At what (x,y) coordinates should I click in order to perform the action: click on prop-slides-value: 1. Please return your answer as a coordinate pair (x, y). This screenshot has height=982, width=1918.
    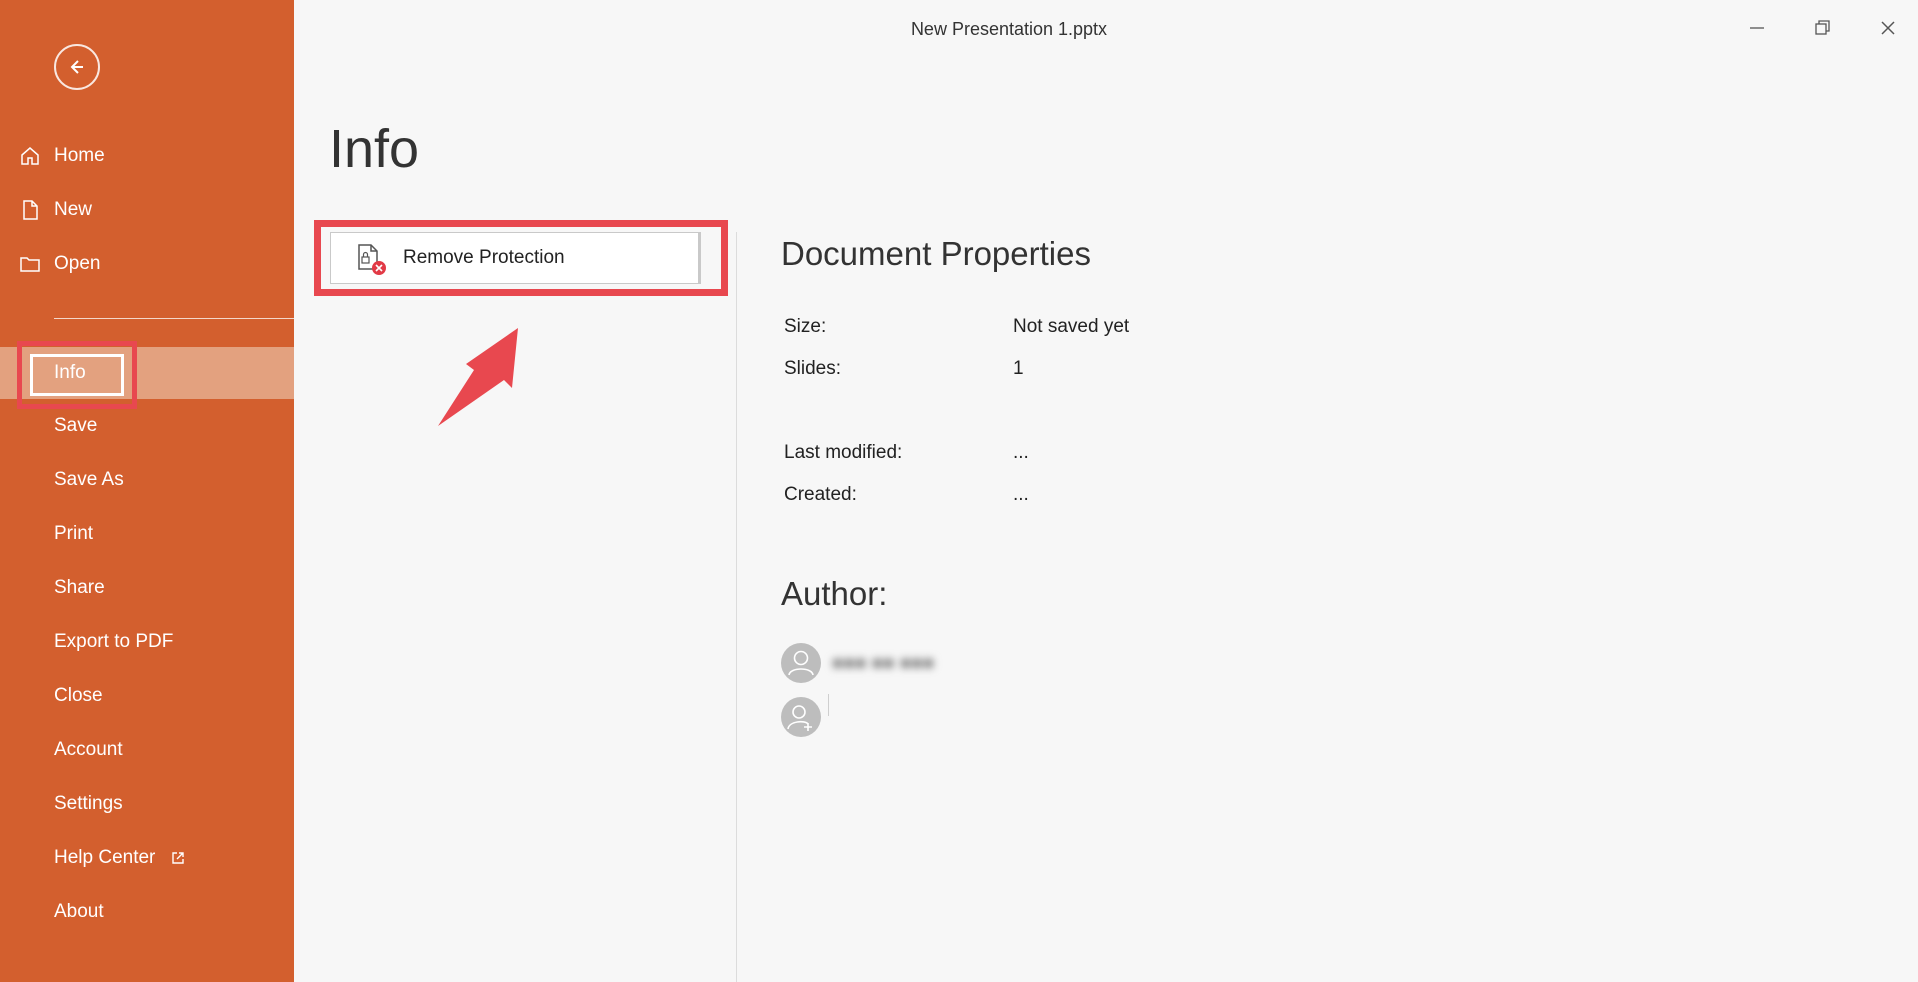
    Looking at the image, I should click on (1018, 368).